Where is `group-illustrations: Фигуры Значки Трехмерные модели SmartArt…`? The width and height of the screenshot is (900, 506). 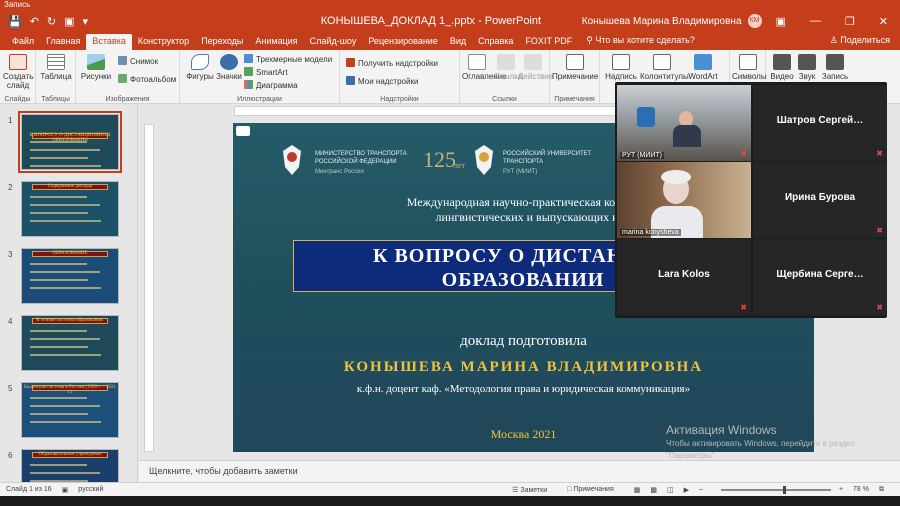 group-illustrations: Фигуры Значки Трехмерные модели SmartArt… is located at coordinates (260, 77).